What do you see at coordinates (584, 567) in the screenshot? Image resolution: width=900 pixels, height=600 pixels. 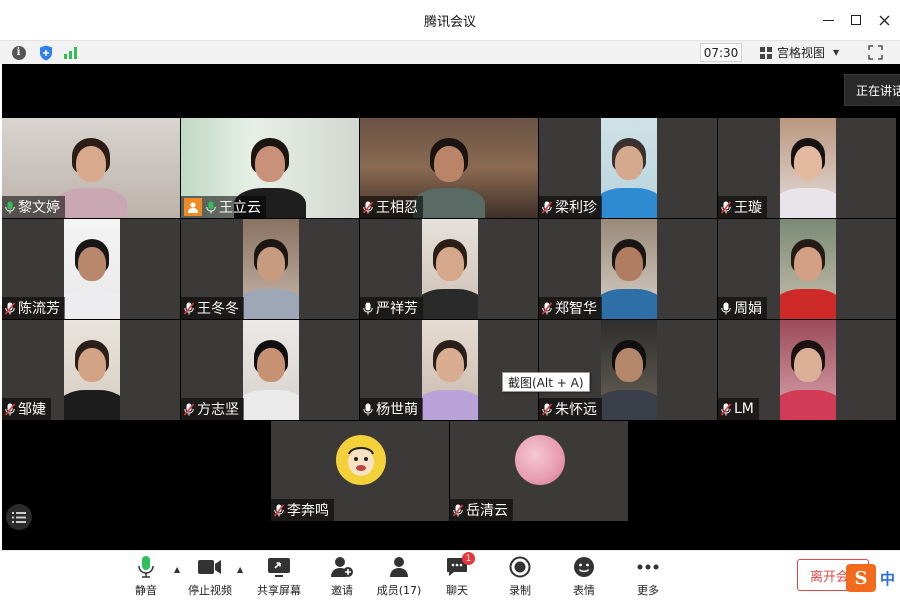 I see `emoji-icon` at bounding box center [584, 567].